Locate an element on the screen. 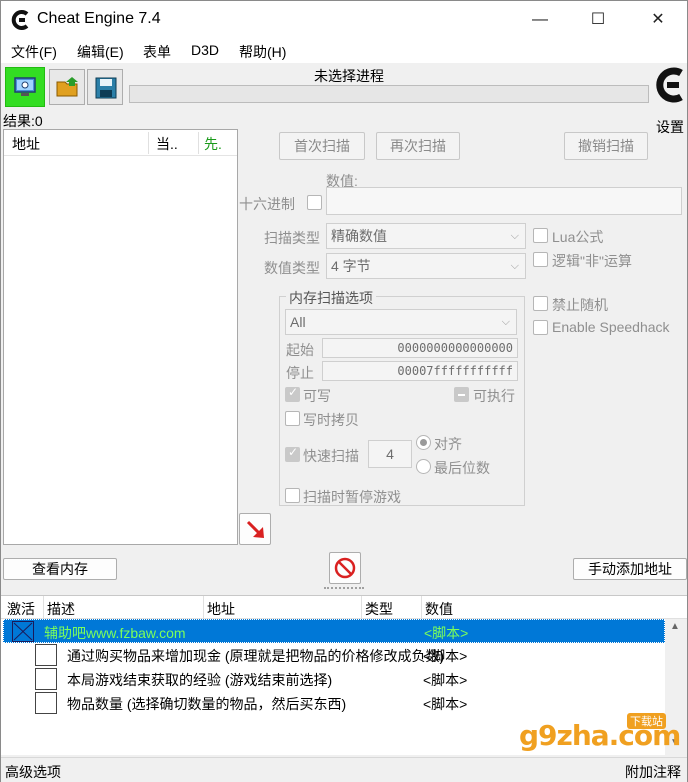  fast-scan-label: 快速扫描 is located at coordinates (331, 456).